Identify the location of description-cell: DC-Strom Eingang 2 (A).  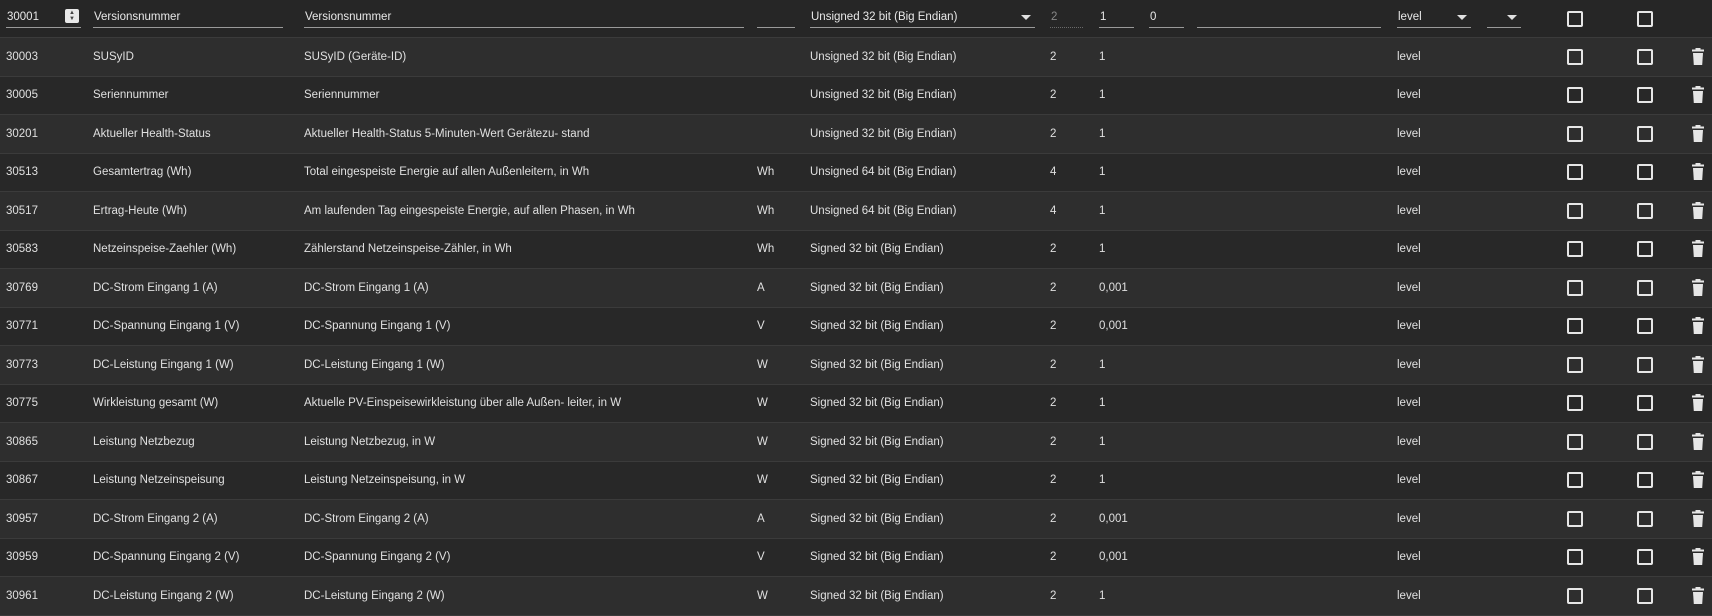
(366, 518).